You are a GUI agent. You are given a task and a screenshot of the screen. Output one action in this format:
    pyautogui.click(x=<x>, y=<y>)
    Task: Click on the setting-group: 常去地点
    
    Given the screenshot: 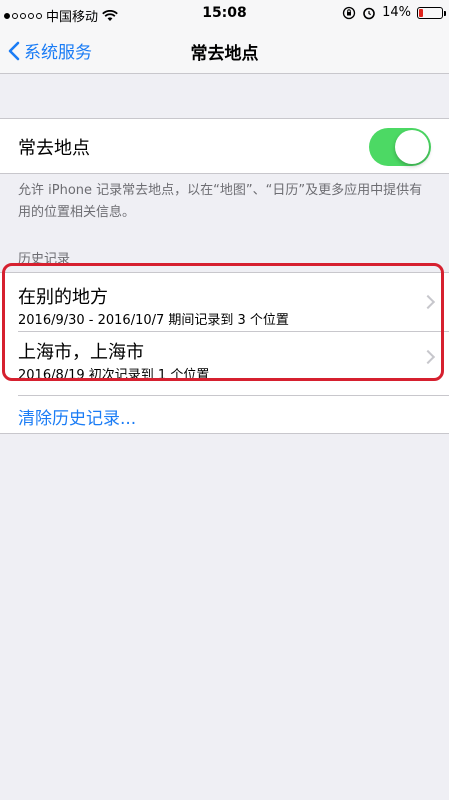 What is the action you would take?
    pyautogui.click(x=224, y=146)
    